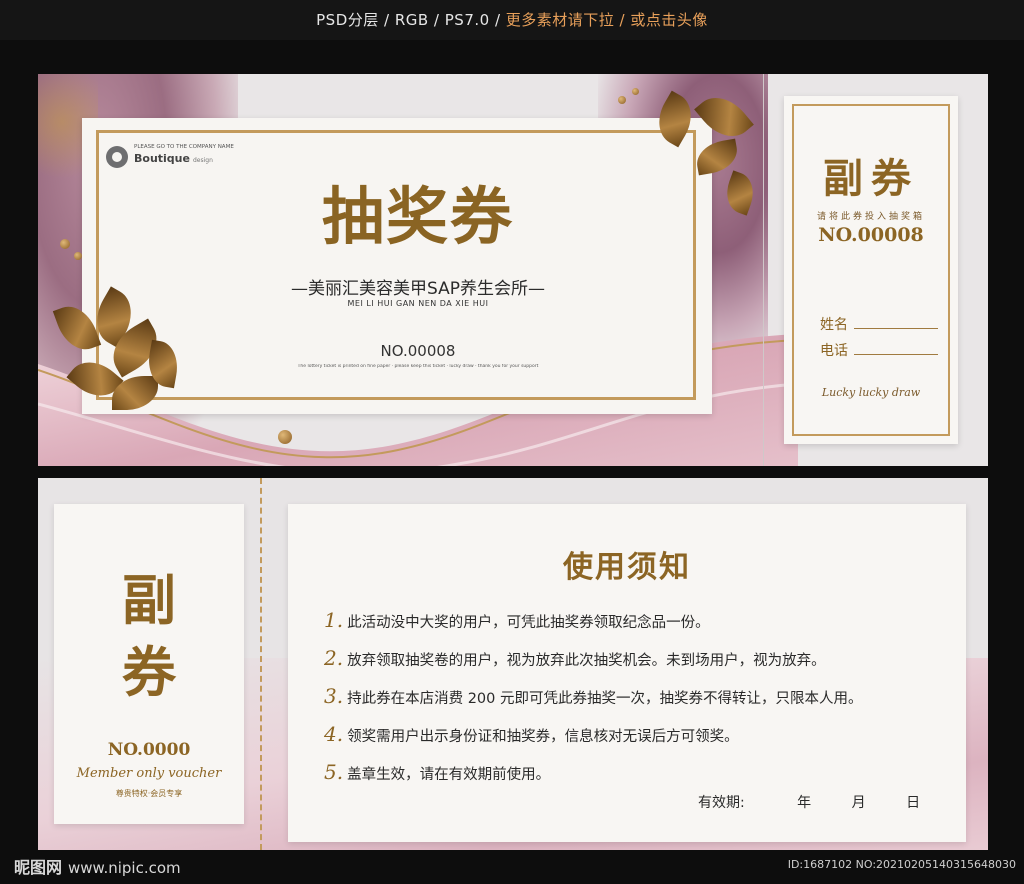 This screenshot has height=884, width=1024. I want to click on rule-text: 领奖需用户出示身份证和抽奖券，信息核对无误后方可领奖。, so click(543, 737).